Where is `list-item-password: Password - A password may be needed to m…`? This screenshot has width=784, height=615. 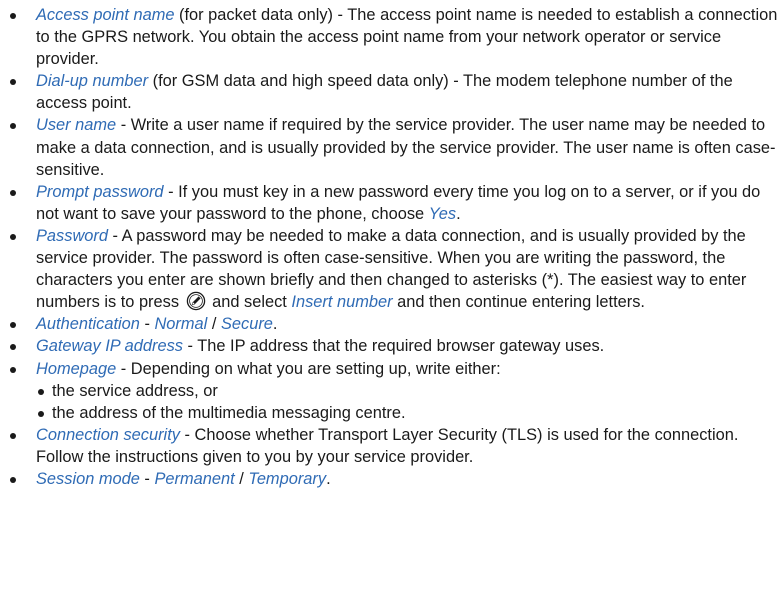 list-item-password: Password - A password may be needed to m… is located at coordinates (392, 269).